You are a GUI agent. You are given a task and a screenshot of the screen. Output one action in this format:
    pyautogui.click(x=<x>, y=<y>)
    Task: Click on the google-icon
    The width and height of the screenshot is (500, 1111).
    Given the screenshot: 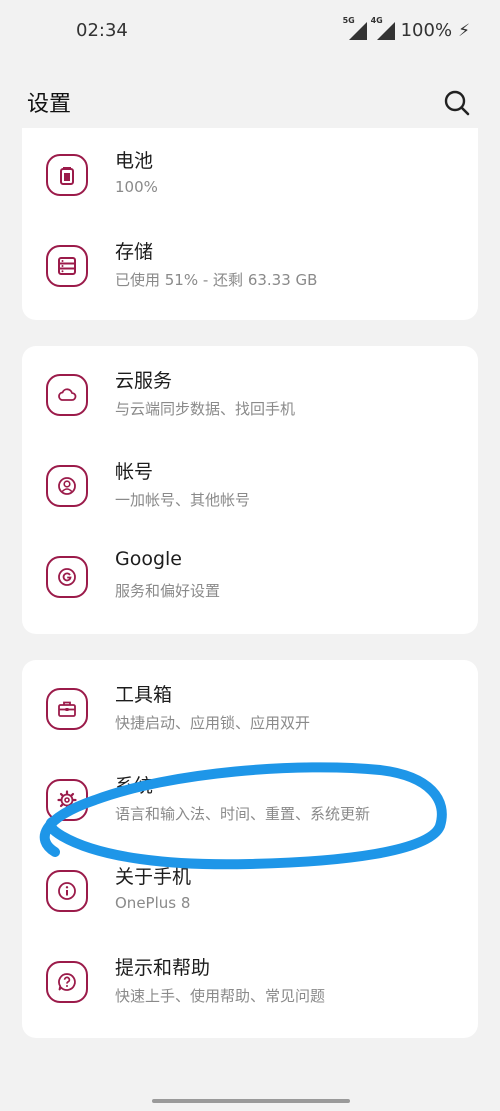 What is the action you would take?
    pyautogui.click(x=67, y=577)
    